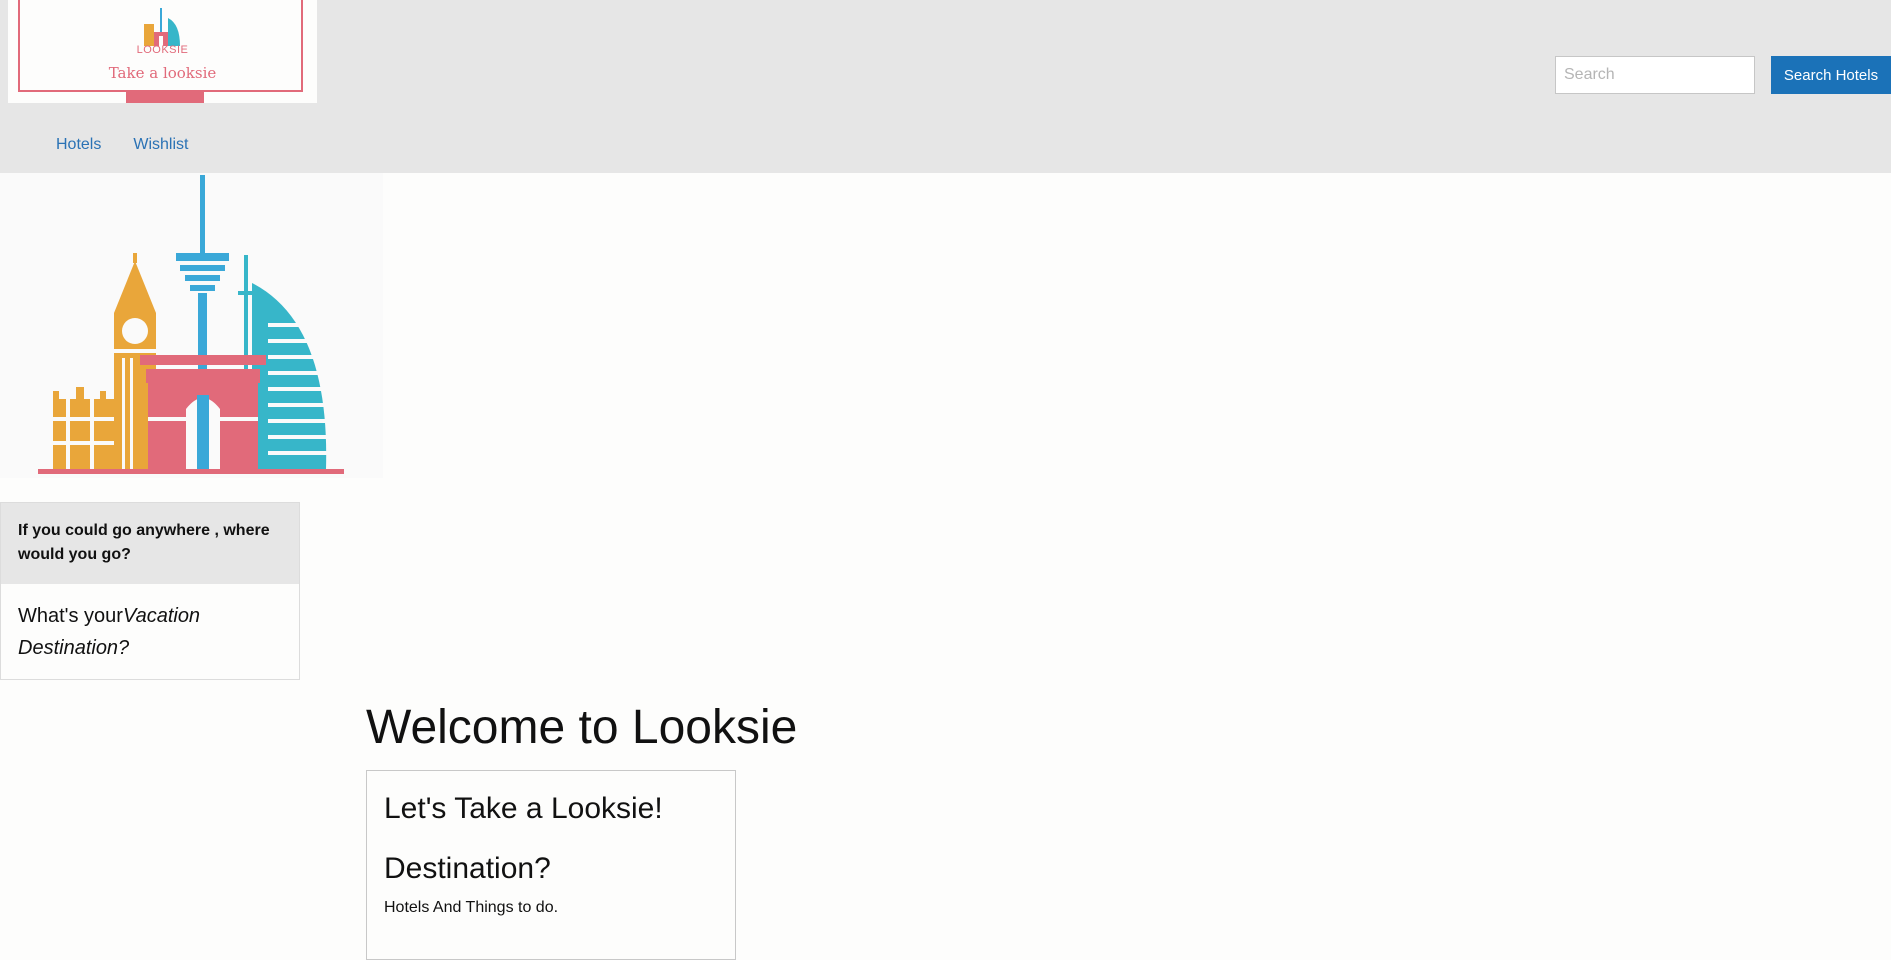 The height and width of the screenshot is (960, 1891). What do you see at coordinates (582, 727) in the screenshot?
I see `page-title: Welcome to Looksie` at bounding box center [582, 727].